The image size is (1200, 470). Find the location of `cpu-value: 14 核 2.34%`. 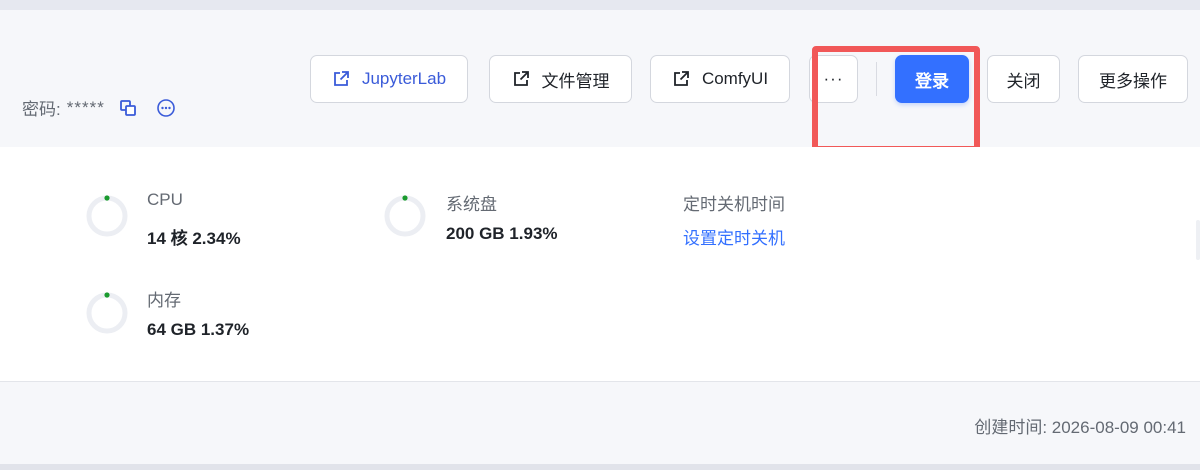

cpu-value: 14 核 2.34% is located at coordinates (194, 238).